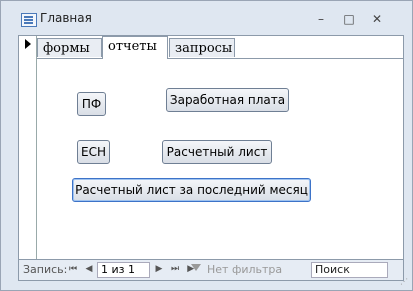 The height and width of the screenshot is (291, 413). Describe the element at coordinates (227, 100) in the screenshot. I see `salary-button: Заработная плата` at that location.